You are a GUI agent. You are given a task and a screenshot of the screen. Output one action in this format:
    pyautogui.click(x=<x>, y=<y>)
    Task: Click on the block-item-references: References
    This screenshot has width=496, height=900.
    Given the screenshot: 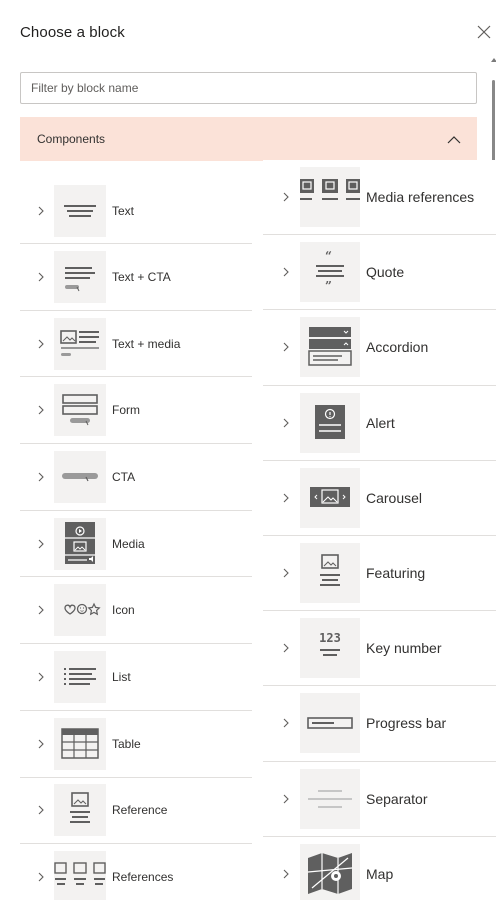 What is the action you would take?
    pyautogui.click(x=136, y=872)
    